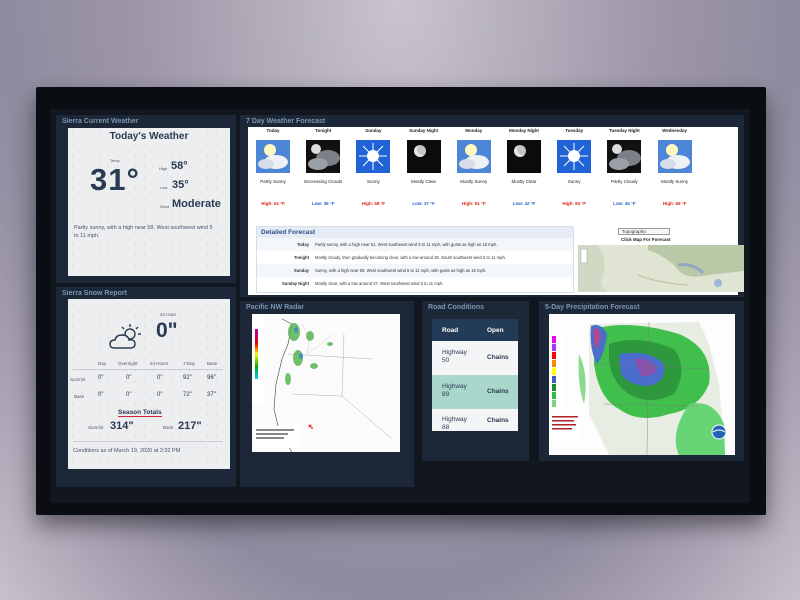 This screenshot has height=600, width=800. I want to click on row-label-summit: Summit, so click(78, 379).